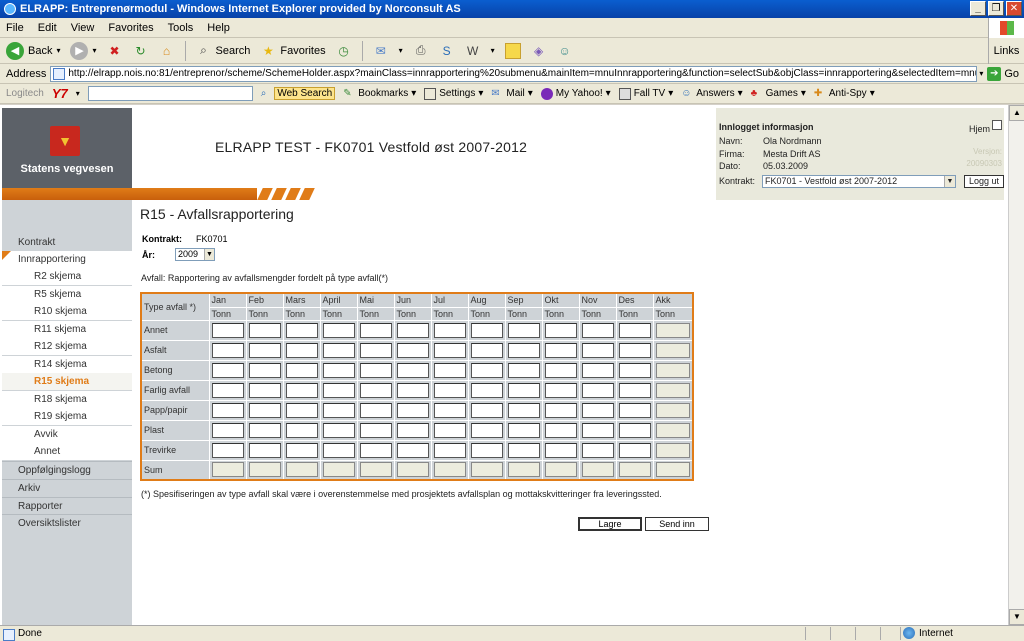 This screenshot has width=1024, height=641. I want to click on logout-button: Logg ut, so click(984, 181).